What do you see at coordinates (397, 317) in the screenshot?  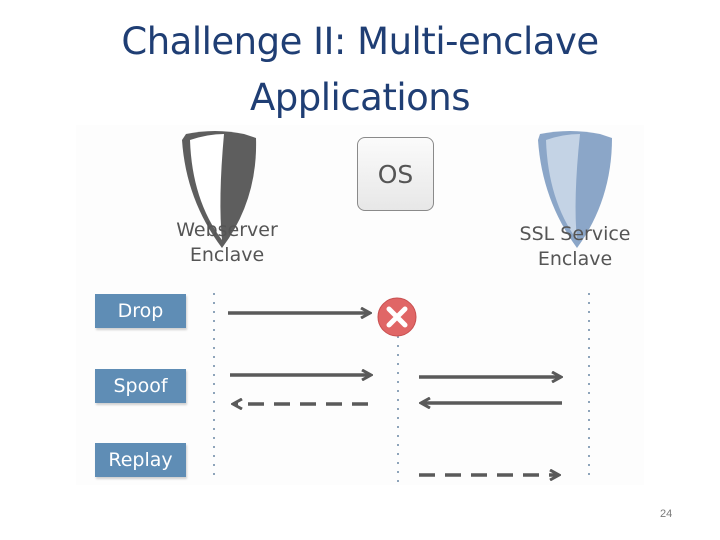 I see `blocked-icon` at bounding box center [397, 317].